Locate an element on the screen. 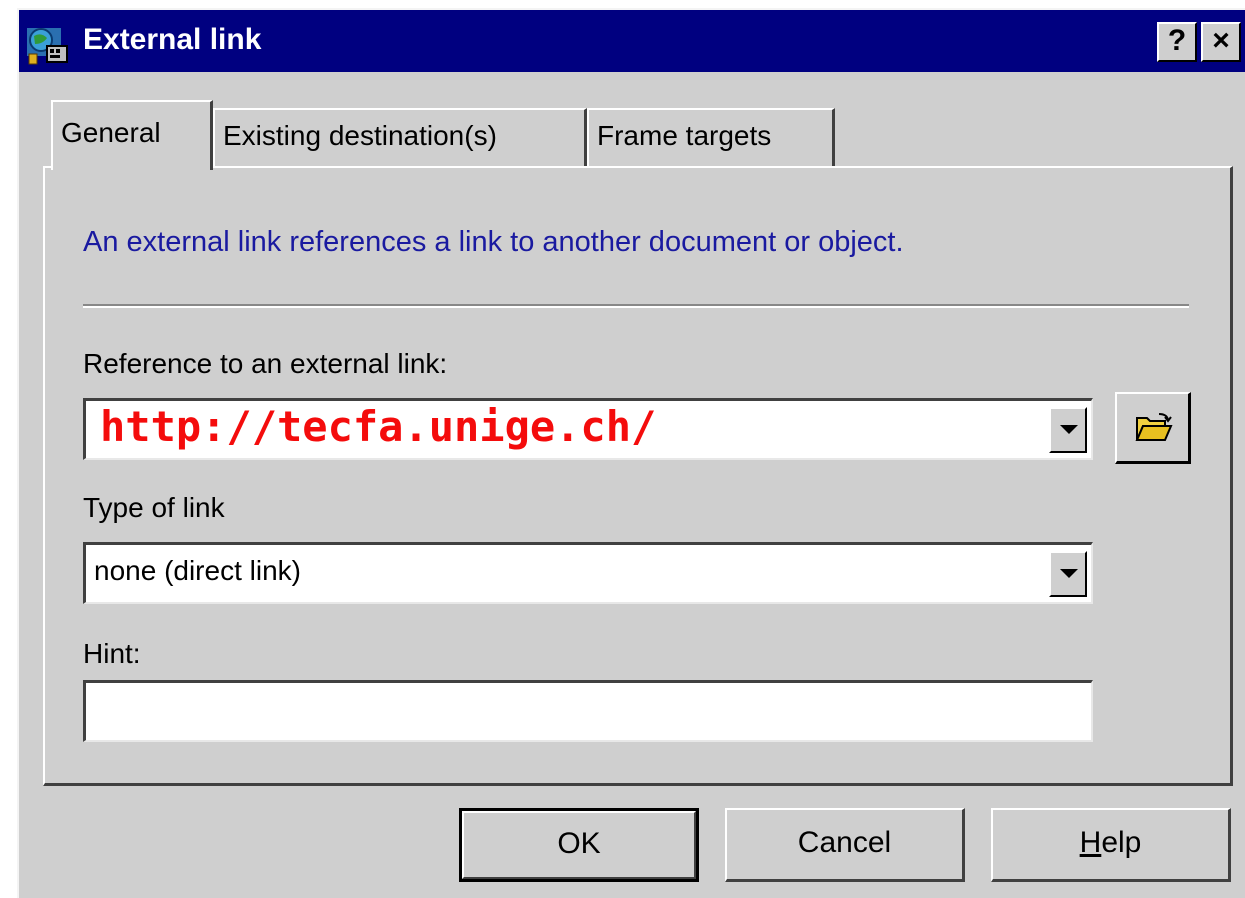  ok-button-label: OK is located at coordinates (579, 843).